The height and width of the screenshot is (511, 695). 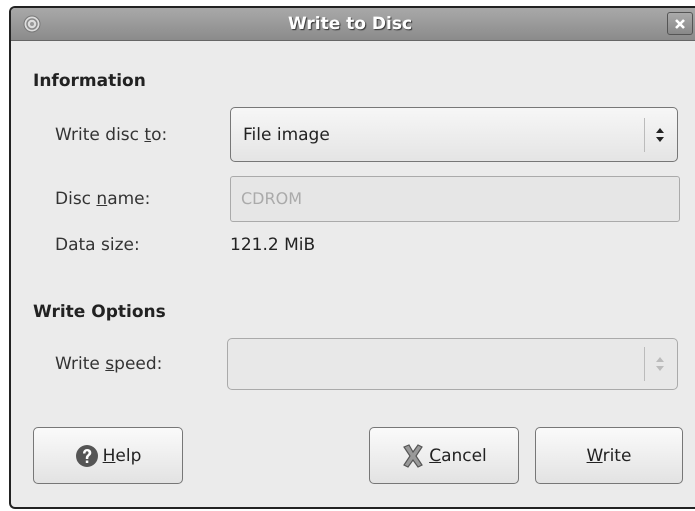 I want to click on field-label: Write disc to:, so click(x=111, y=134).